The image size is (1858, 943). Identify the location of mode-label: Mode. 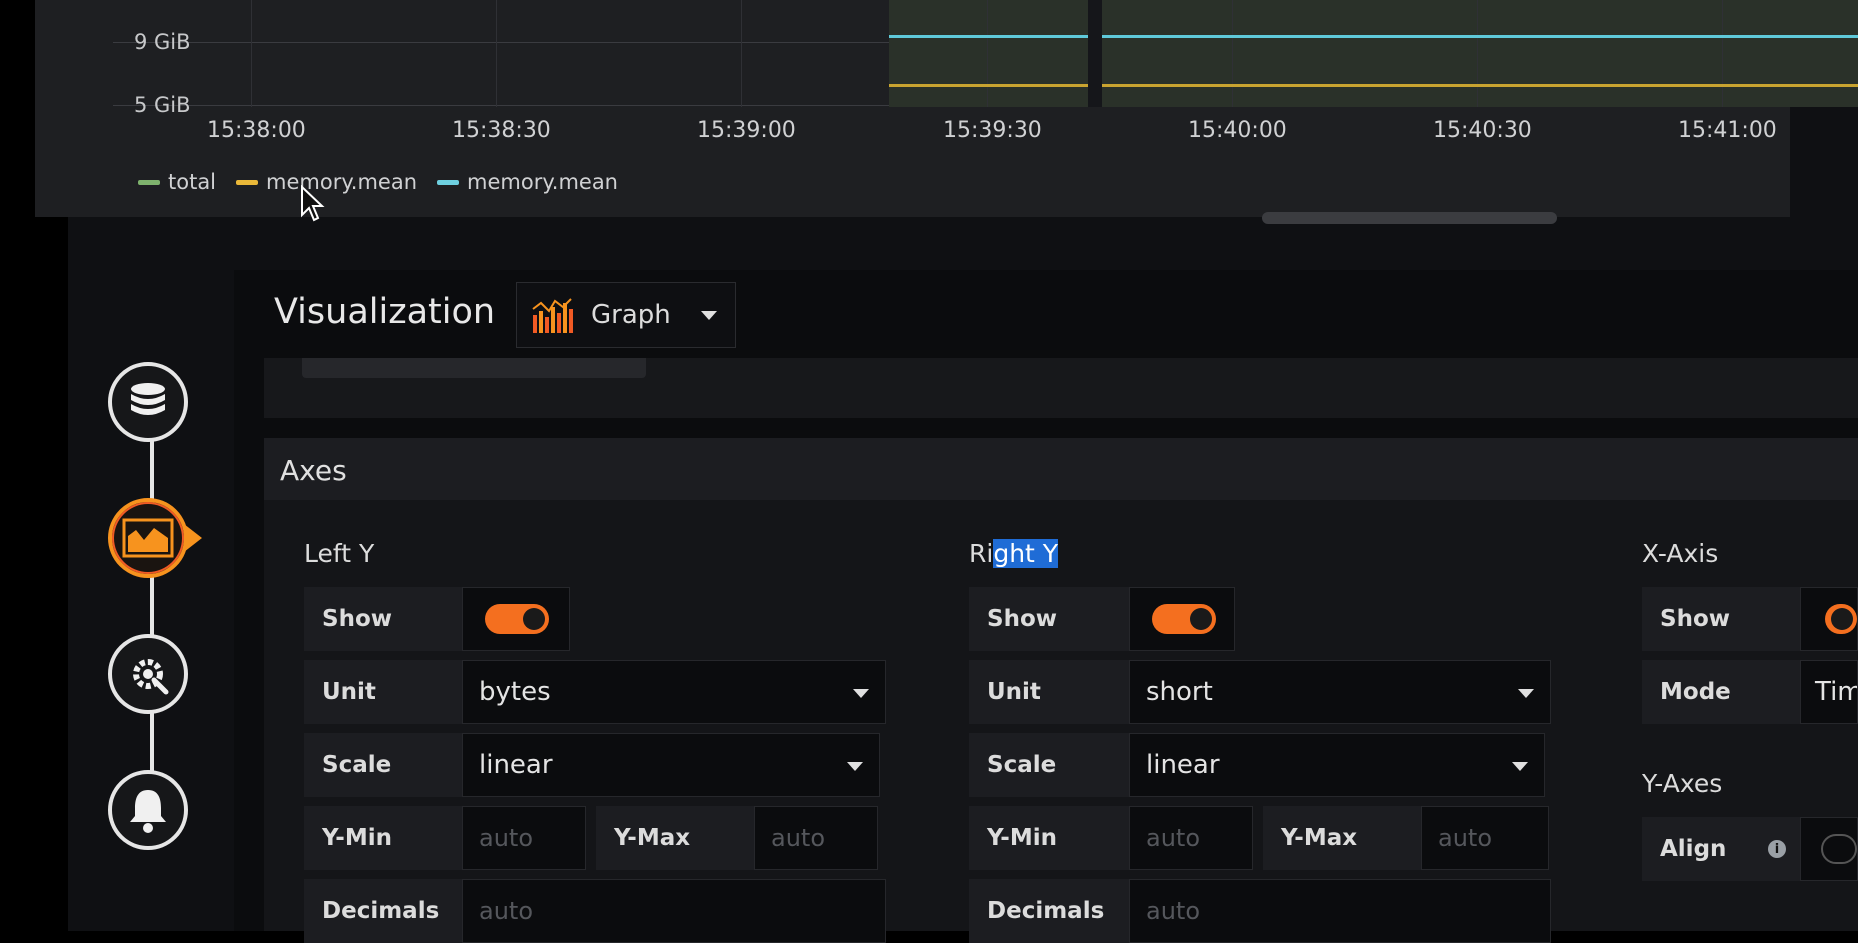
(1721, 692).